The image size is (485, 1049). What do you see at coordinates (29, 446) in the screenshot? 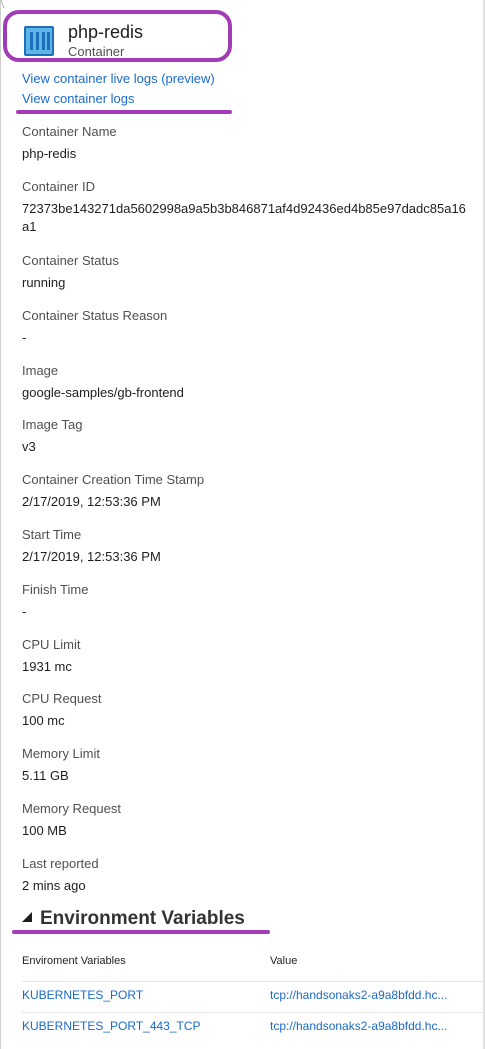
I see `property-value: v3` at bounding box center [29, 446].